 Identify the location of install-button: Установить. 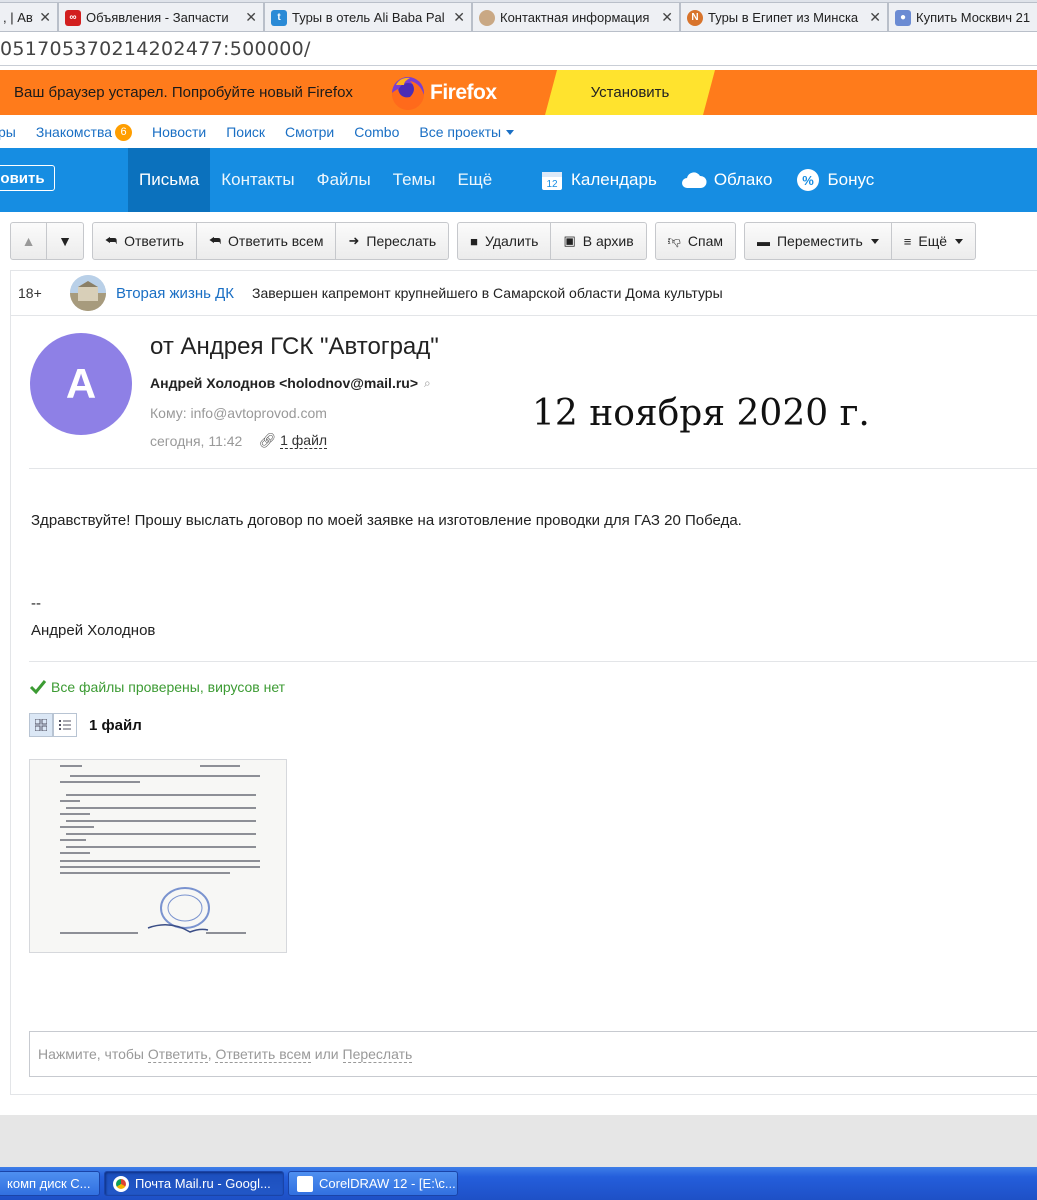
(630, 92).